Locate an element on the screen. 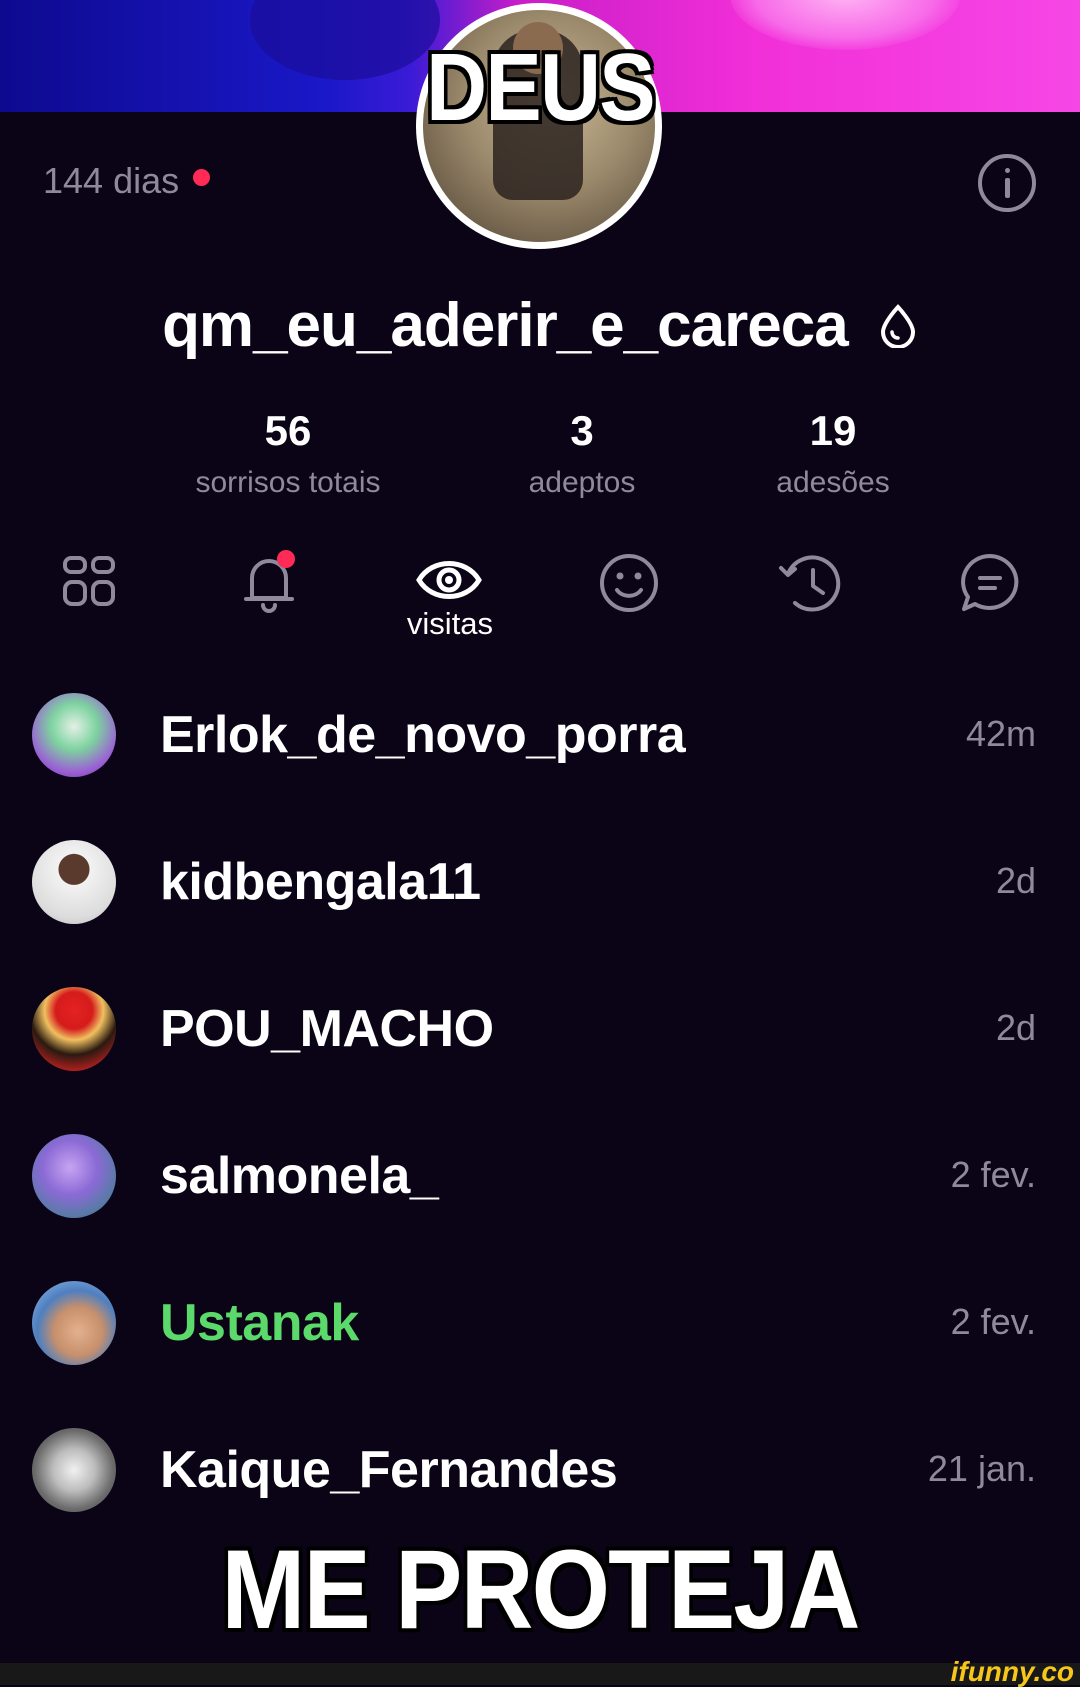  bell-notification-dot is located at coordinates (286, 559).